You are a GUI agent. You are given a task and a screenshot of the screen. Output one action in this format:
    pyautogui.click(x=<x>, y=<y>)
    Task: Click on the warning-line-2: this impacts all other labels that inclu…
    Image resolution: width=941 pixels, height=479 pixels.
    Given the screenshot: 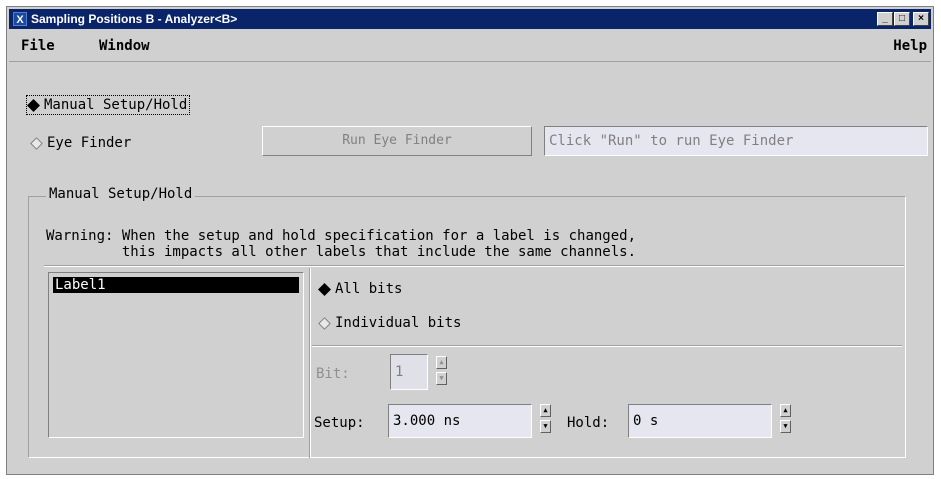 What is the action you would take?
    pyautogui.click(x=341, y=252)
    